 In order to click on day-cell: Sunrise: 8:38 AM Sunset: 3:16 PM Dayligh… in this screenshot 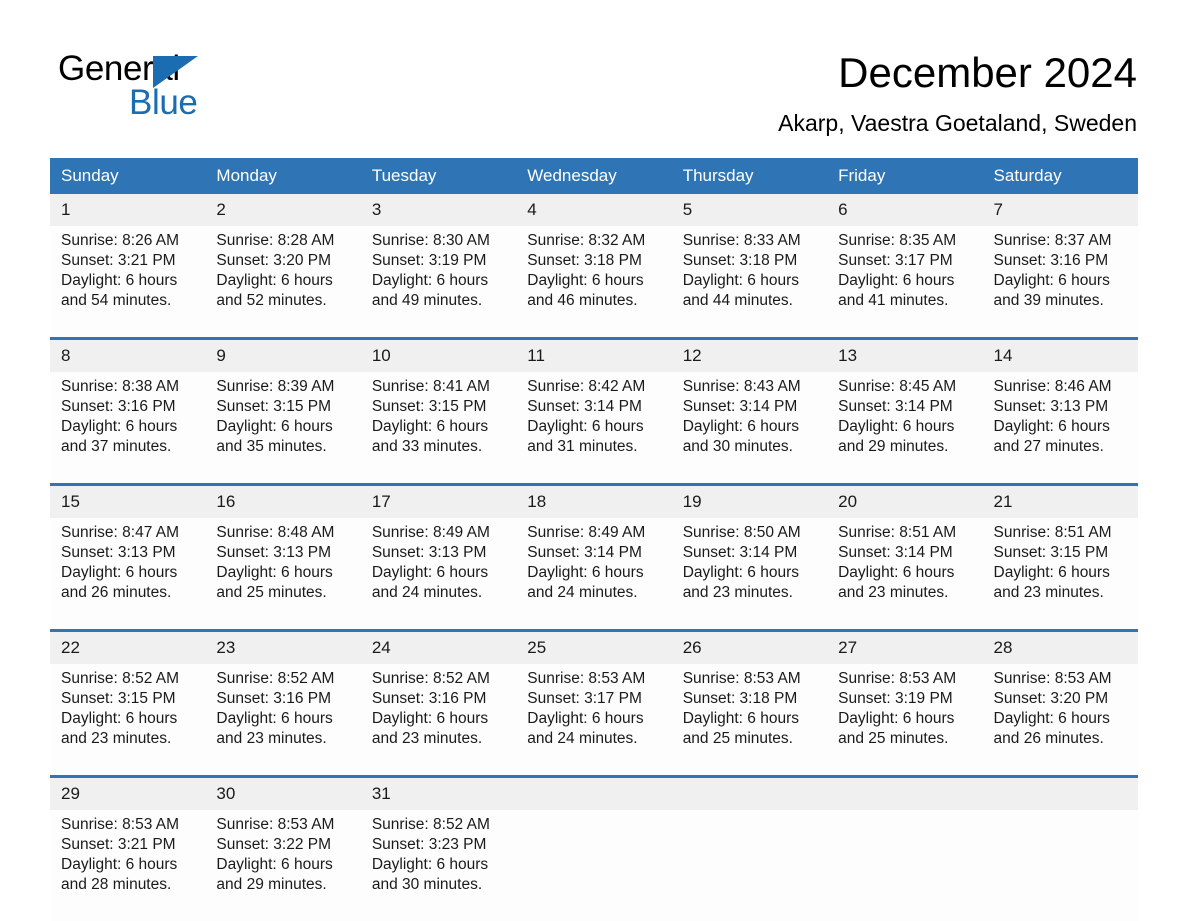, I will do `click(128, 428)`.